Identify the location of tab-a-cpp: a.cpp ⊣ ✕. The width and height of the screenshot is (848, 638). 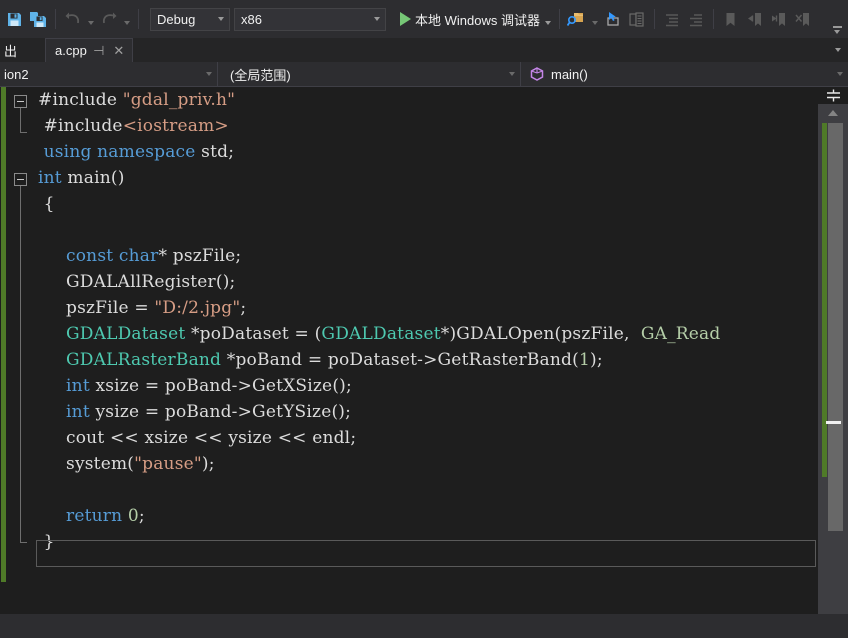
(89, 50).